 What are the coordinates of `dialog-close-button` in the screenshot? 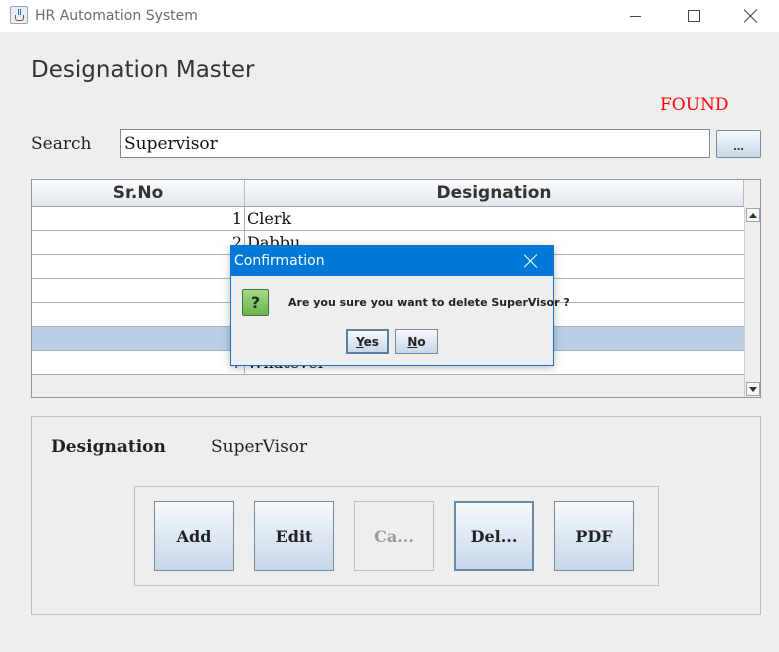 It's located at (531, 261).